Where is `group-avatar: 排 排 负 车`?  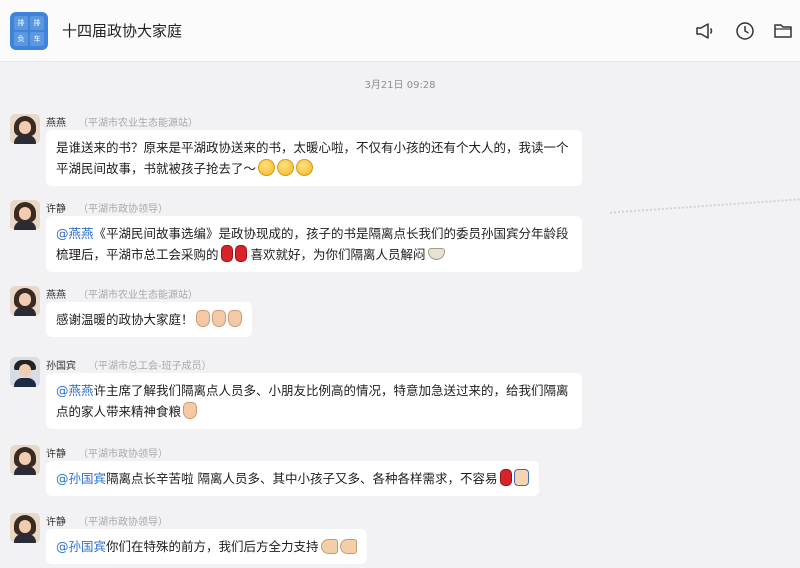 group-avatar: 排 排 负 车 is located at coordinates (29, 31).